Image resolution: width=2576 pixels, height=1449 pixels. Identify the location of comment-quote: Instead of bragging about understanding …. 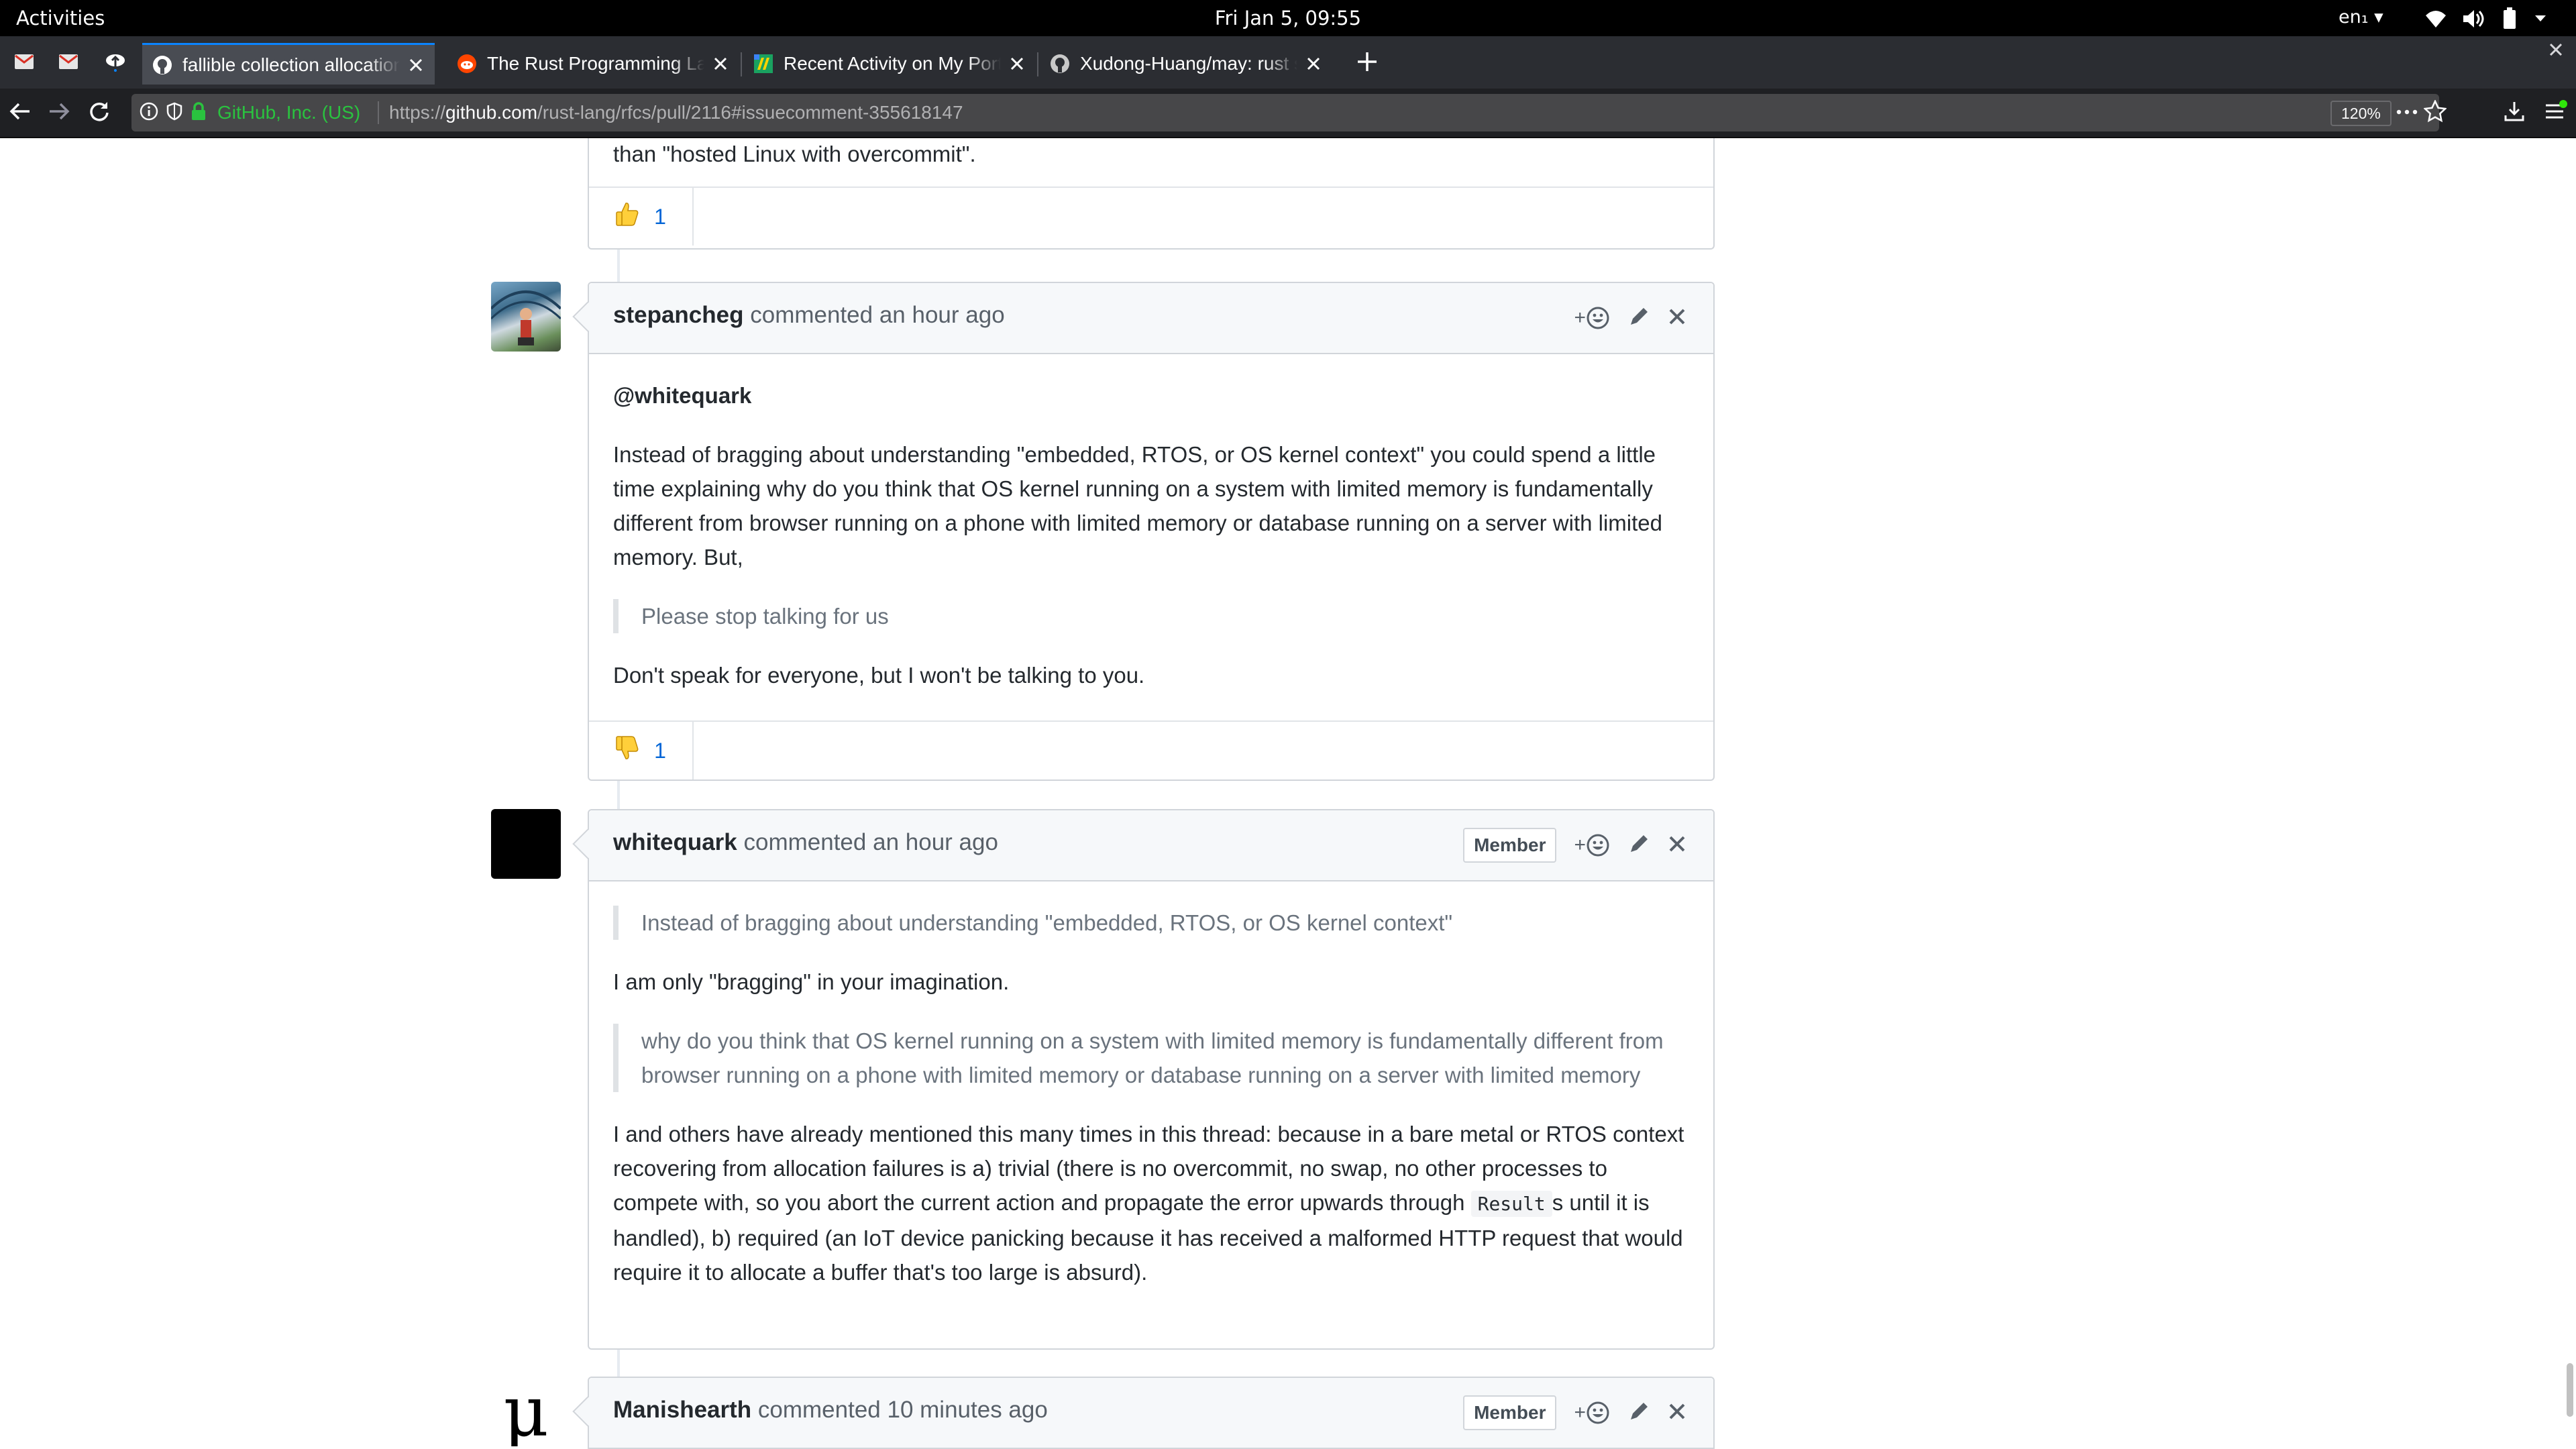
(1151, 923).